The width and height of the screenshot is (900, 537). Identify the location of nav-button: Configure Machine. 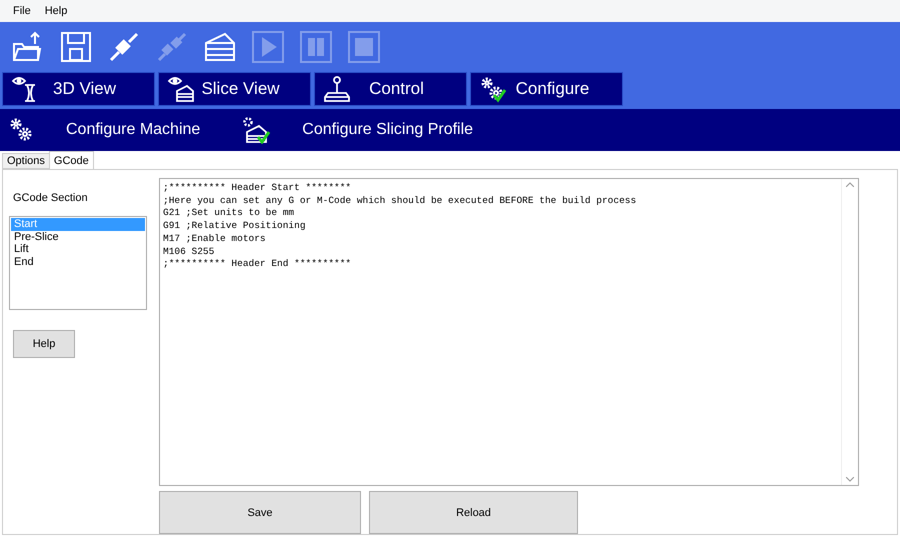
(110, 130).